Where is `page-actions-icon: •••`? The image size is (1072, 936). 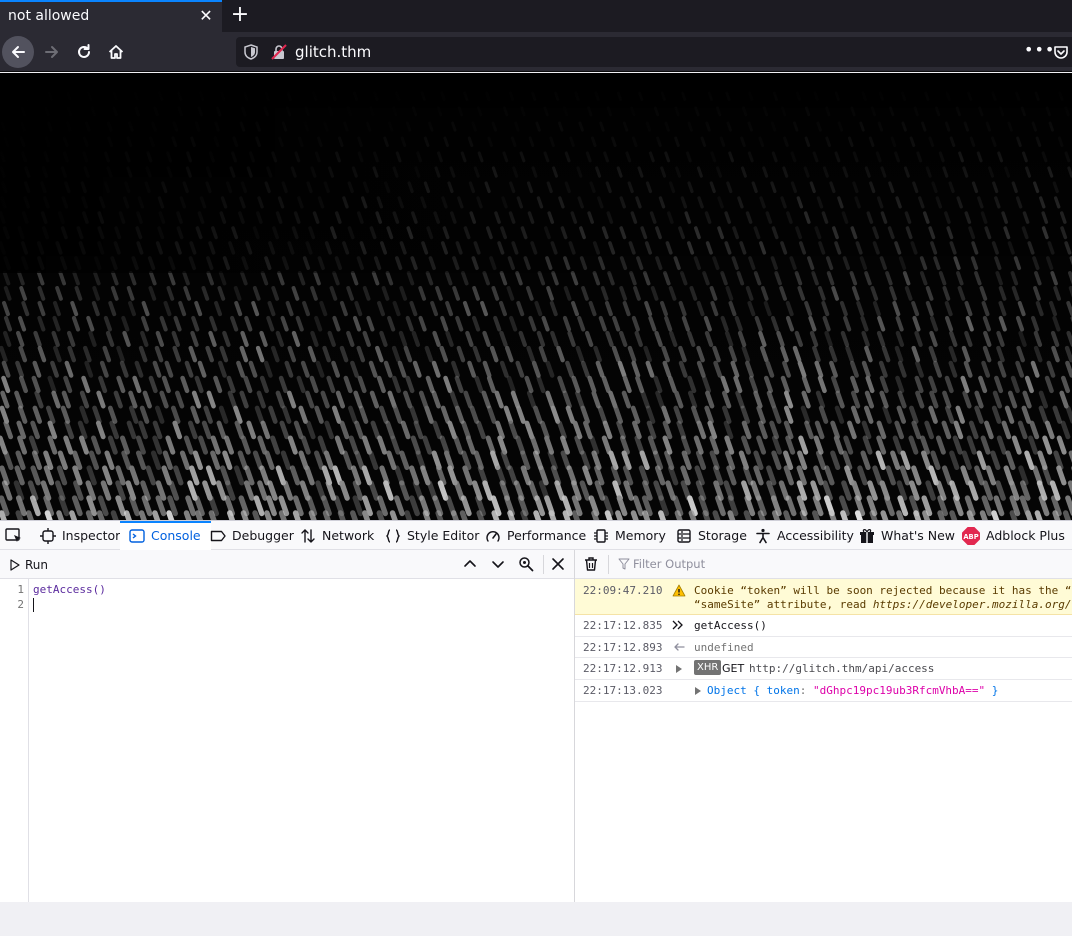
page-actions-icon: ••• is located at coordinates (1039, 49).